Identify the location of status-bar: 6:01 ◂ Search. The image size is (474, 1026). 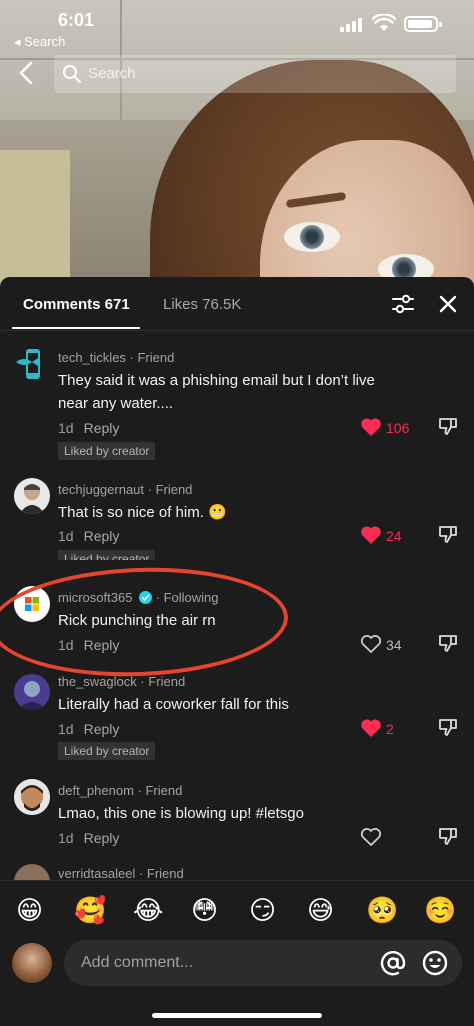
(237, 25).